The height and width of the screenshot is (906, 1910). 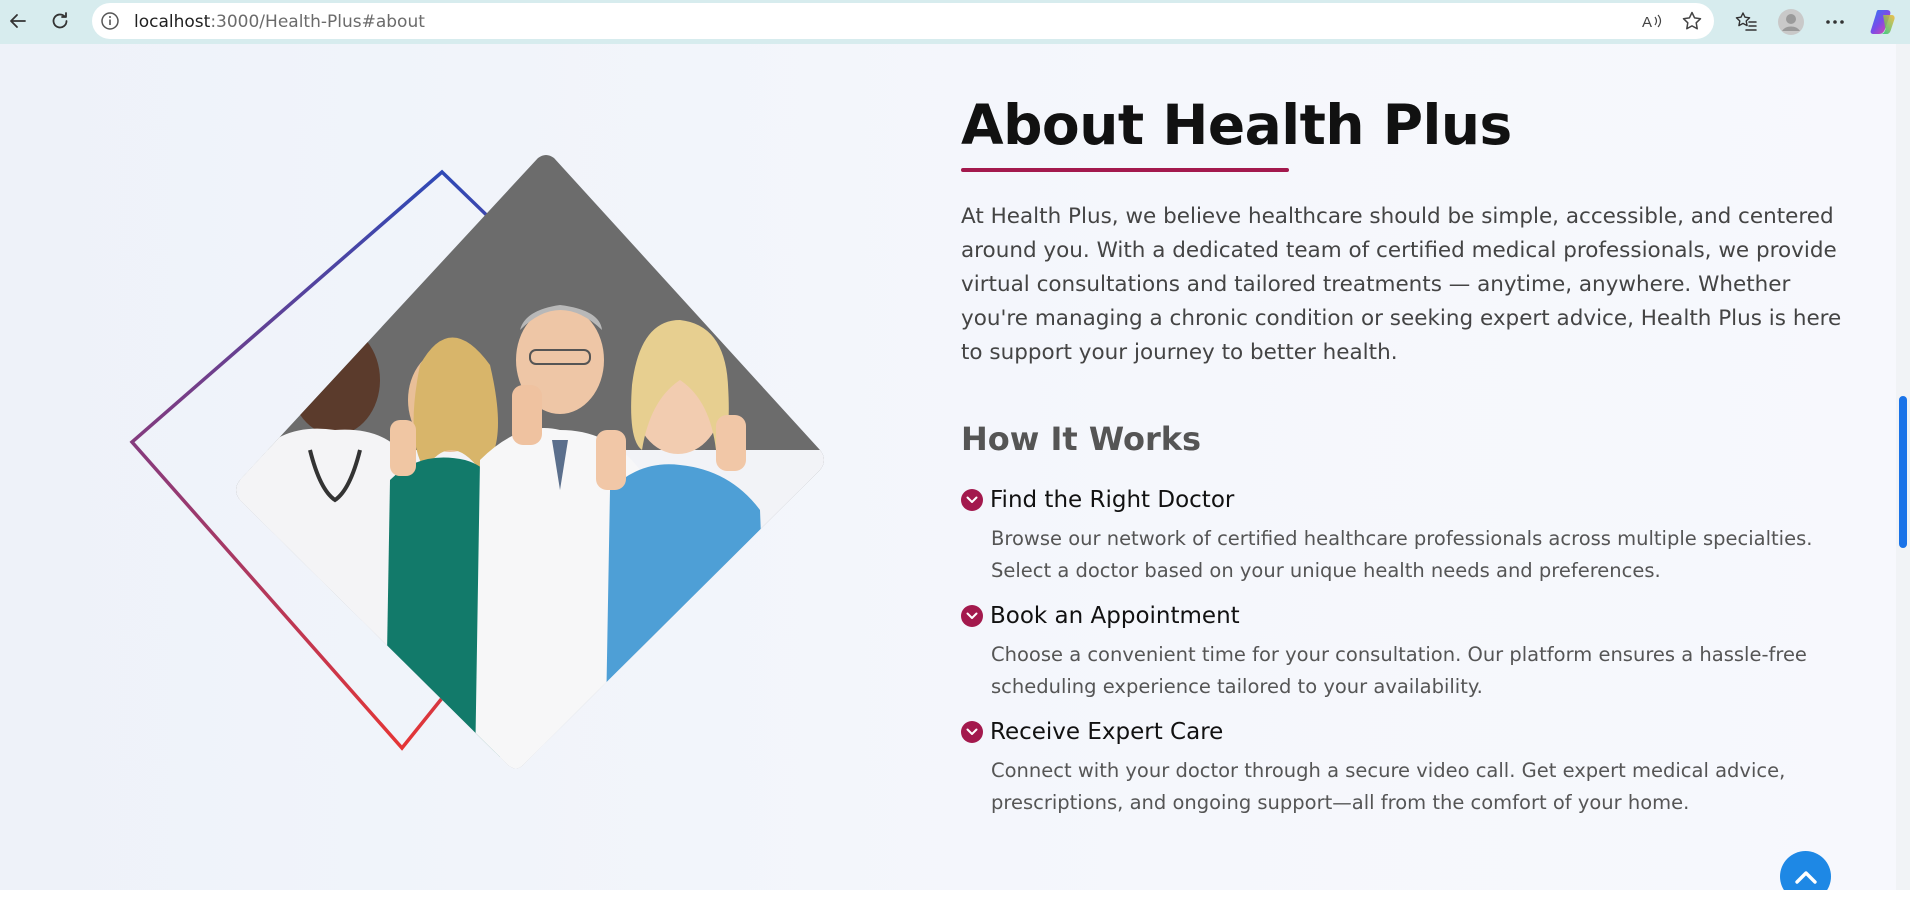 What do you see at coordinates (1081, 439) in the screenshot?
I see `how-it-works-heading: How It Works` at bounding box center [1081, 439].